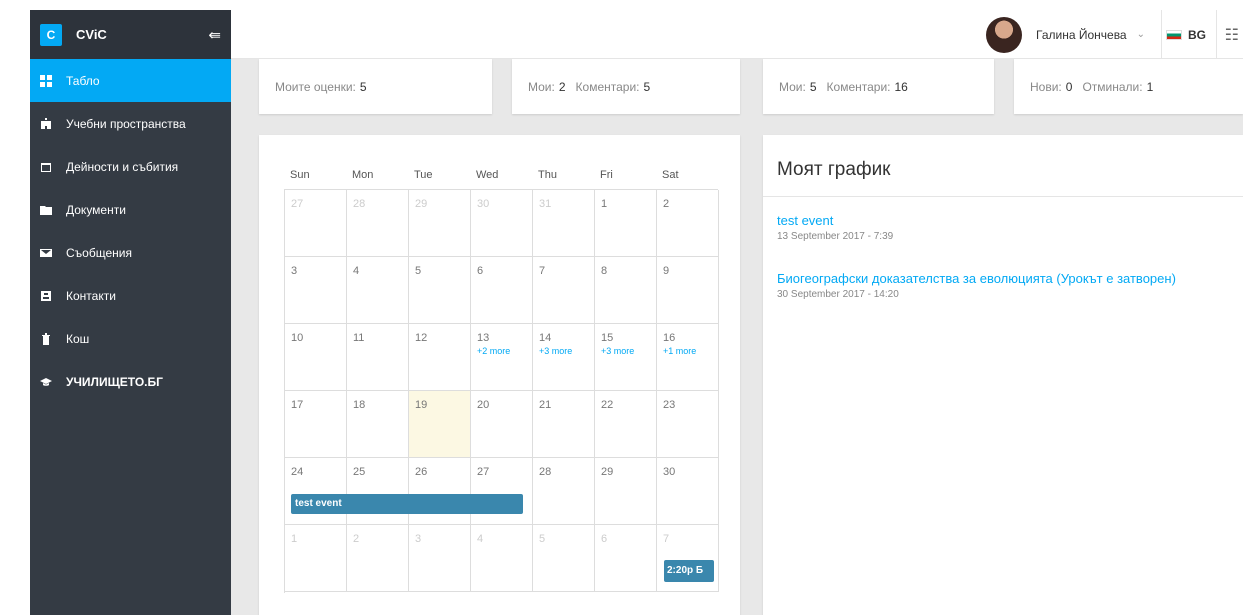  Describe the element at coordinates (901, 86) in the screenshot. I see `stat-value: 16` at that location.